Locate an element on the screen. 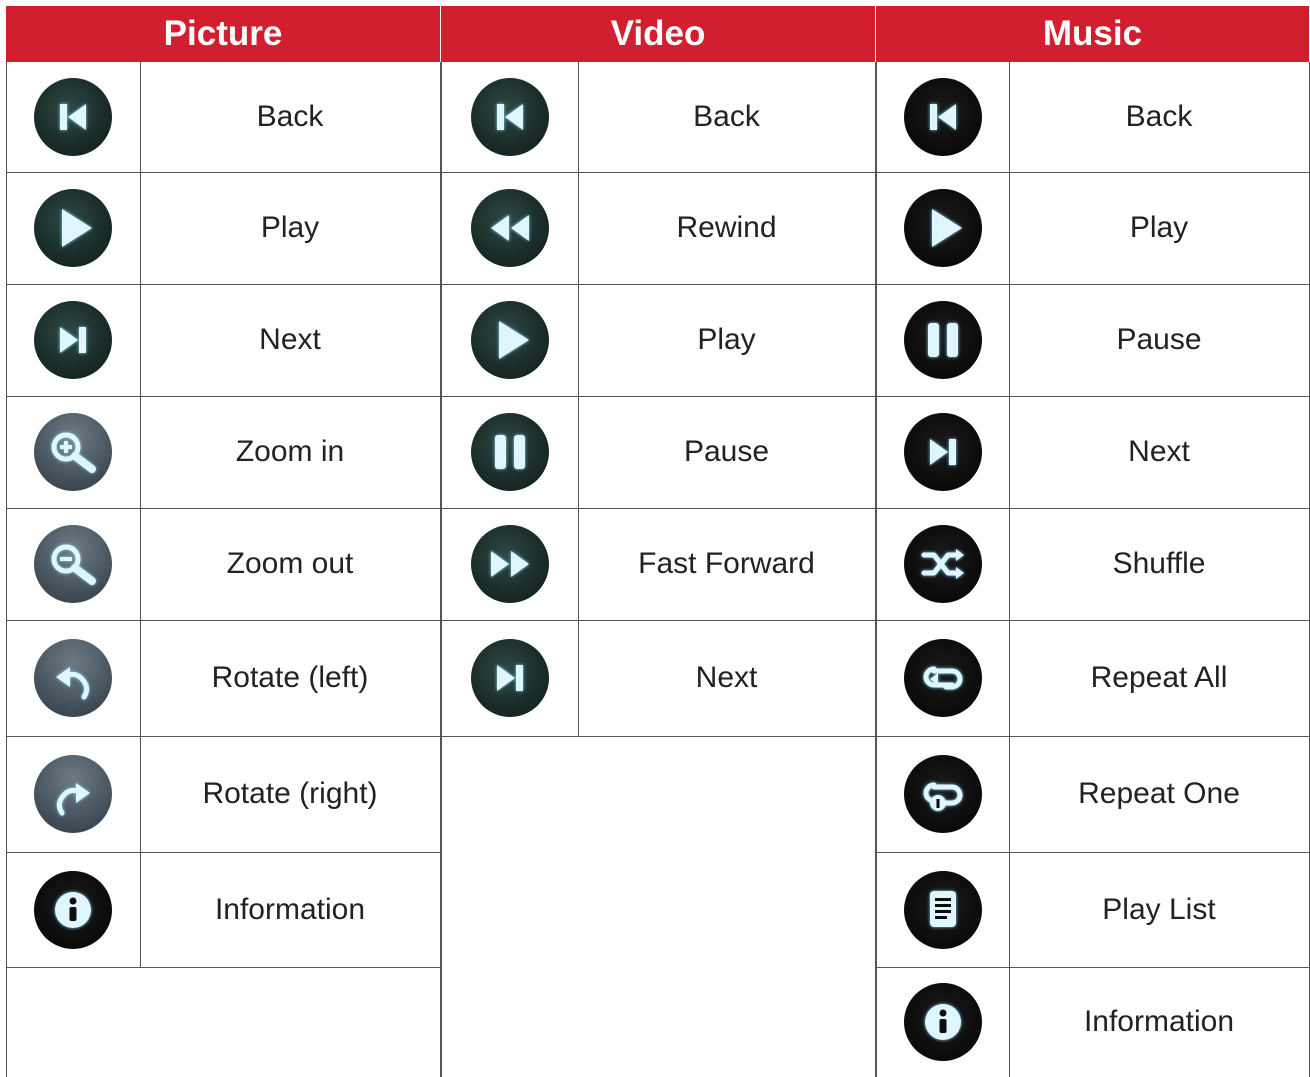 The height and width of the screenshot is (1077, 1310). repeat-all-icon is located at coordinates (942, 678).